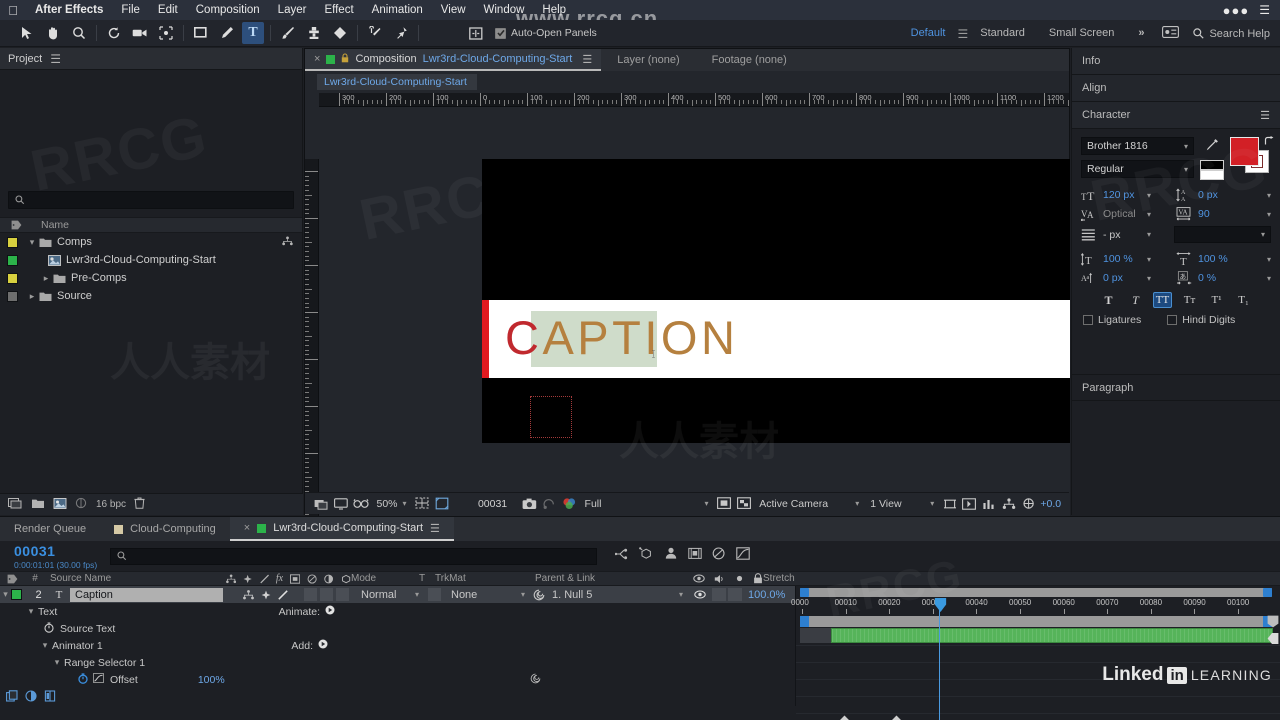 The image size is (1280, 720). What do you see at coordinates (1125, 259) in the screenshot?
I see `vertical-scale-value: 100 %` at bounding box center [1125, 259].